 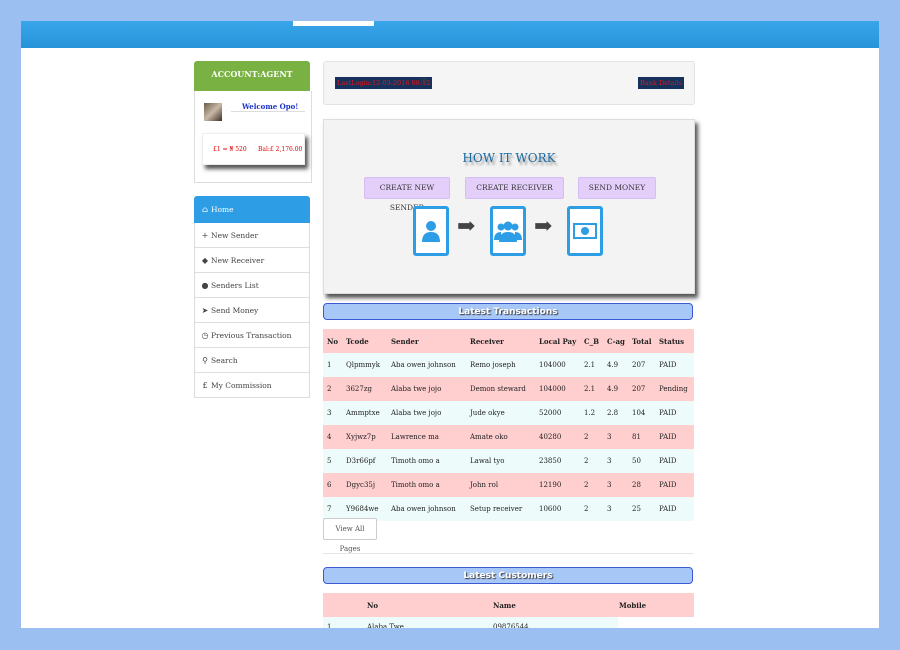 I want to click on balance-card: £1 = ₦ 520 Bal:£ 2,176.00, so click(x=253, y=149).